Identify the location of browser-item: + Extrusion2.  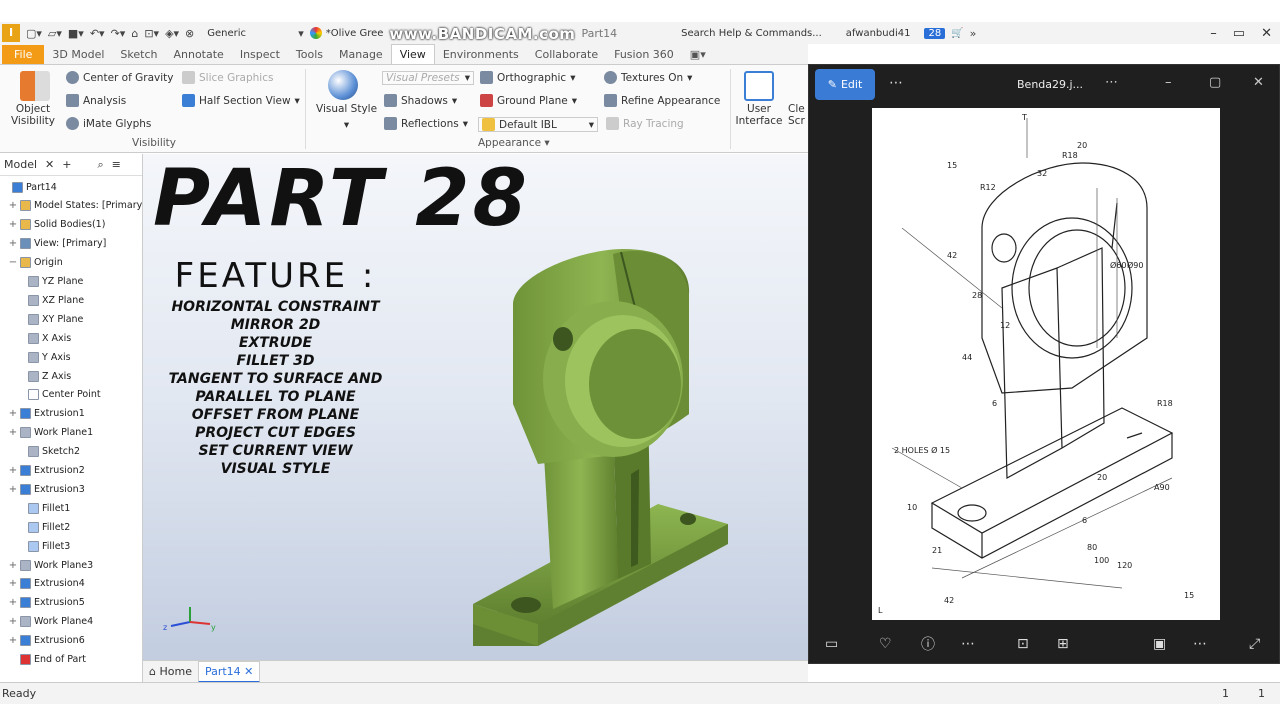
(46, 471).